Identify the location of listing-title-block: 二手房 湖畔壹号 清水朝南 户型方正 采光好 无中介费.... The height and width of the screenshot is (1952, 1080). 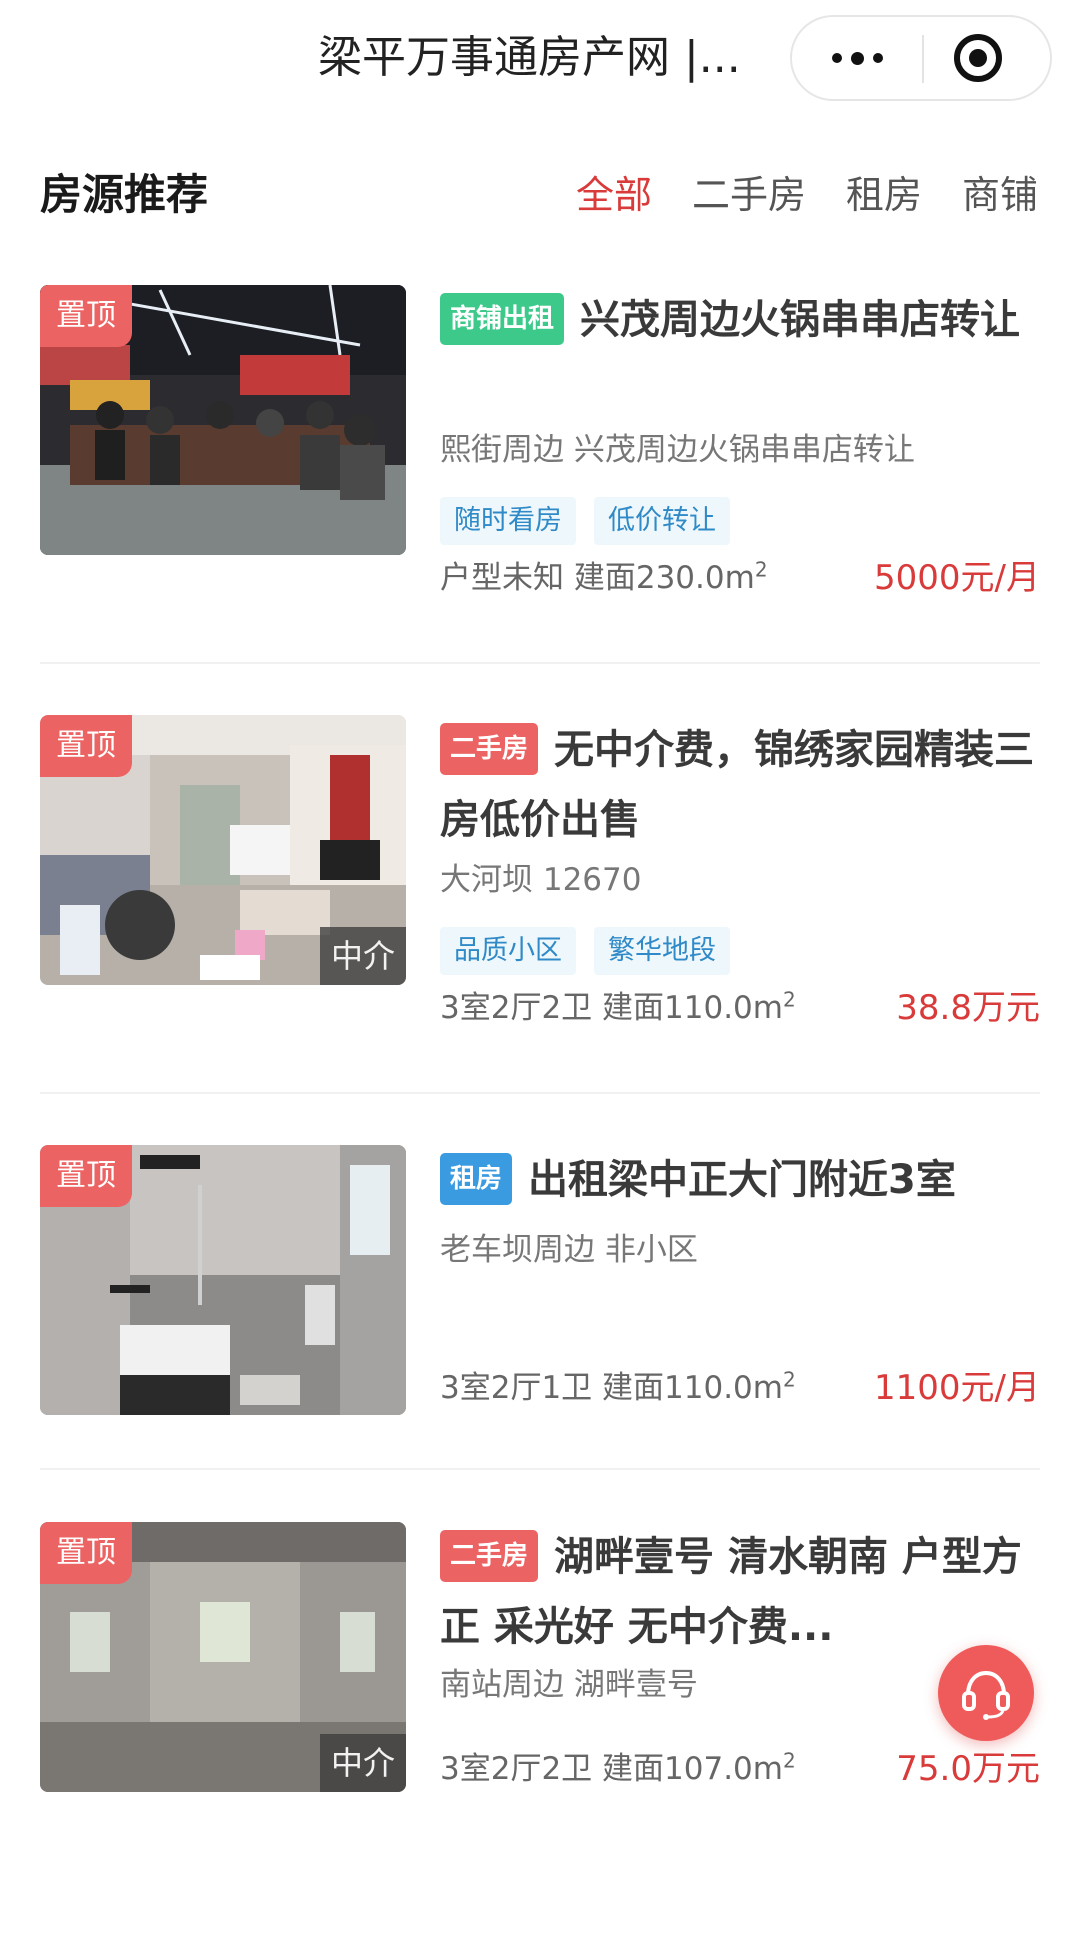
(740, 1592).